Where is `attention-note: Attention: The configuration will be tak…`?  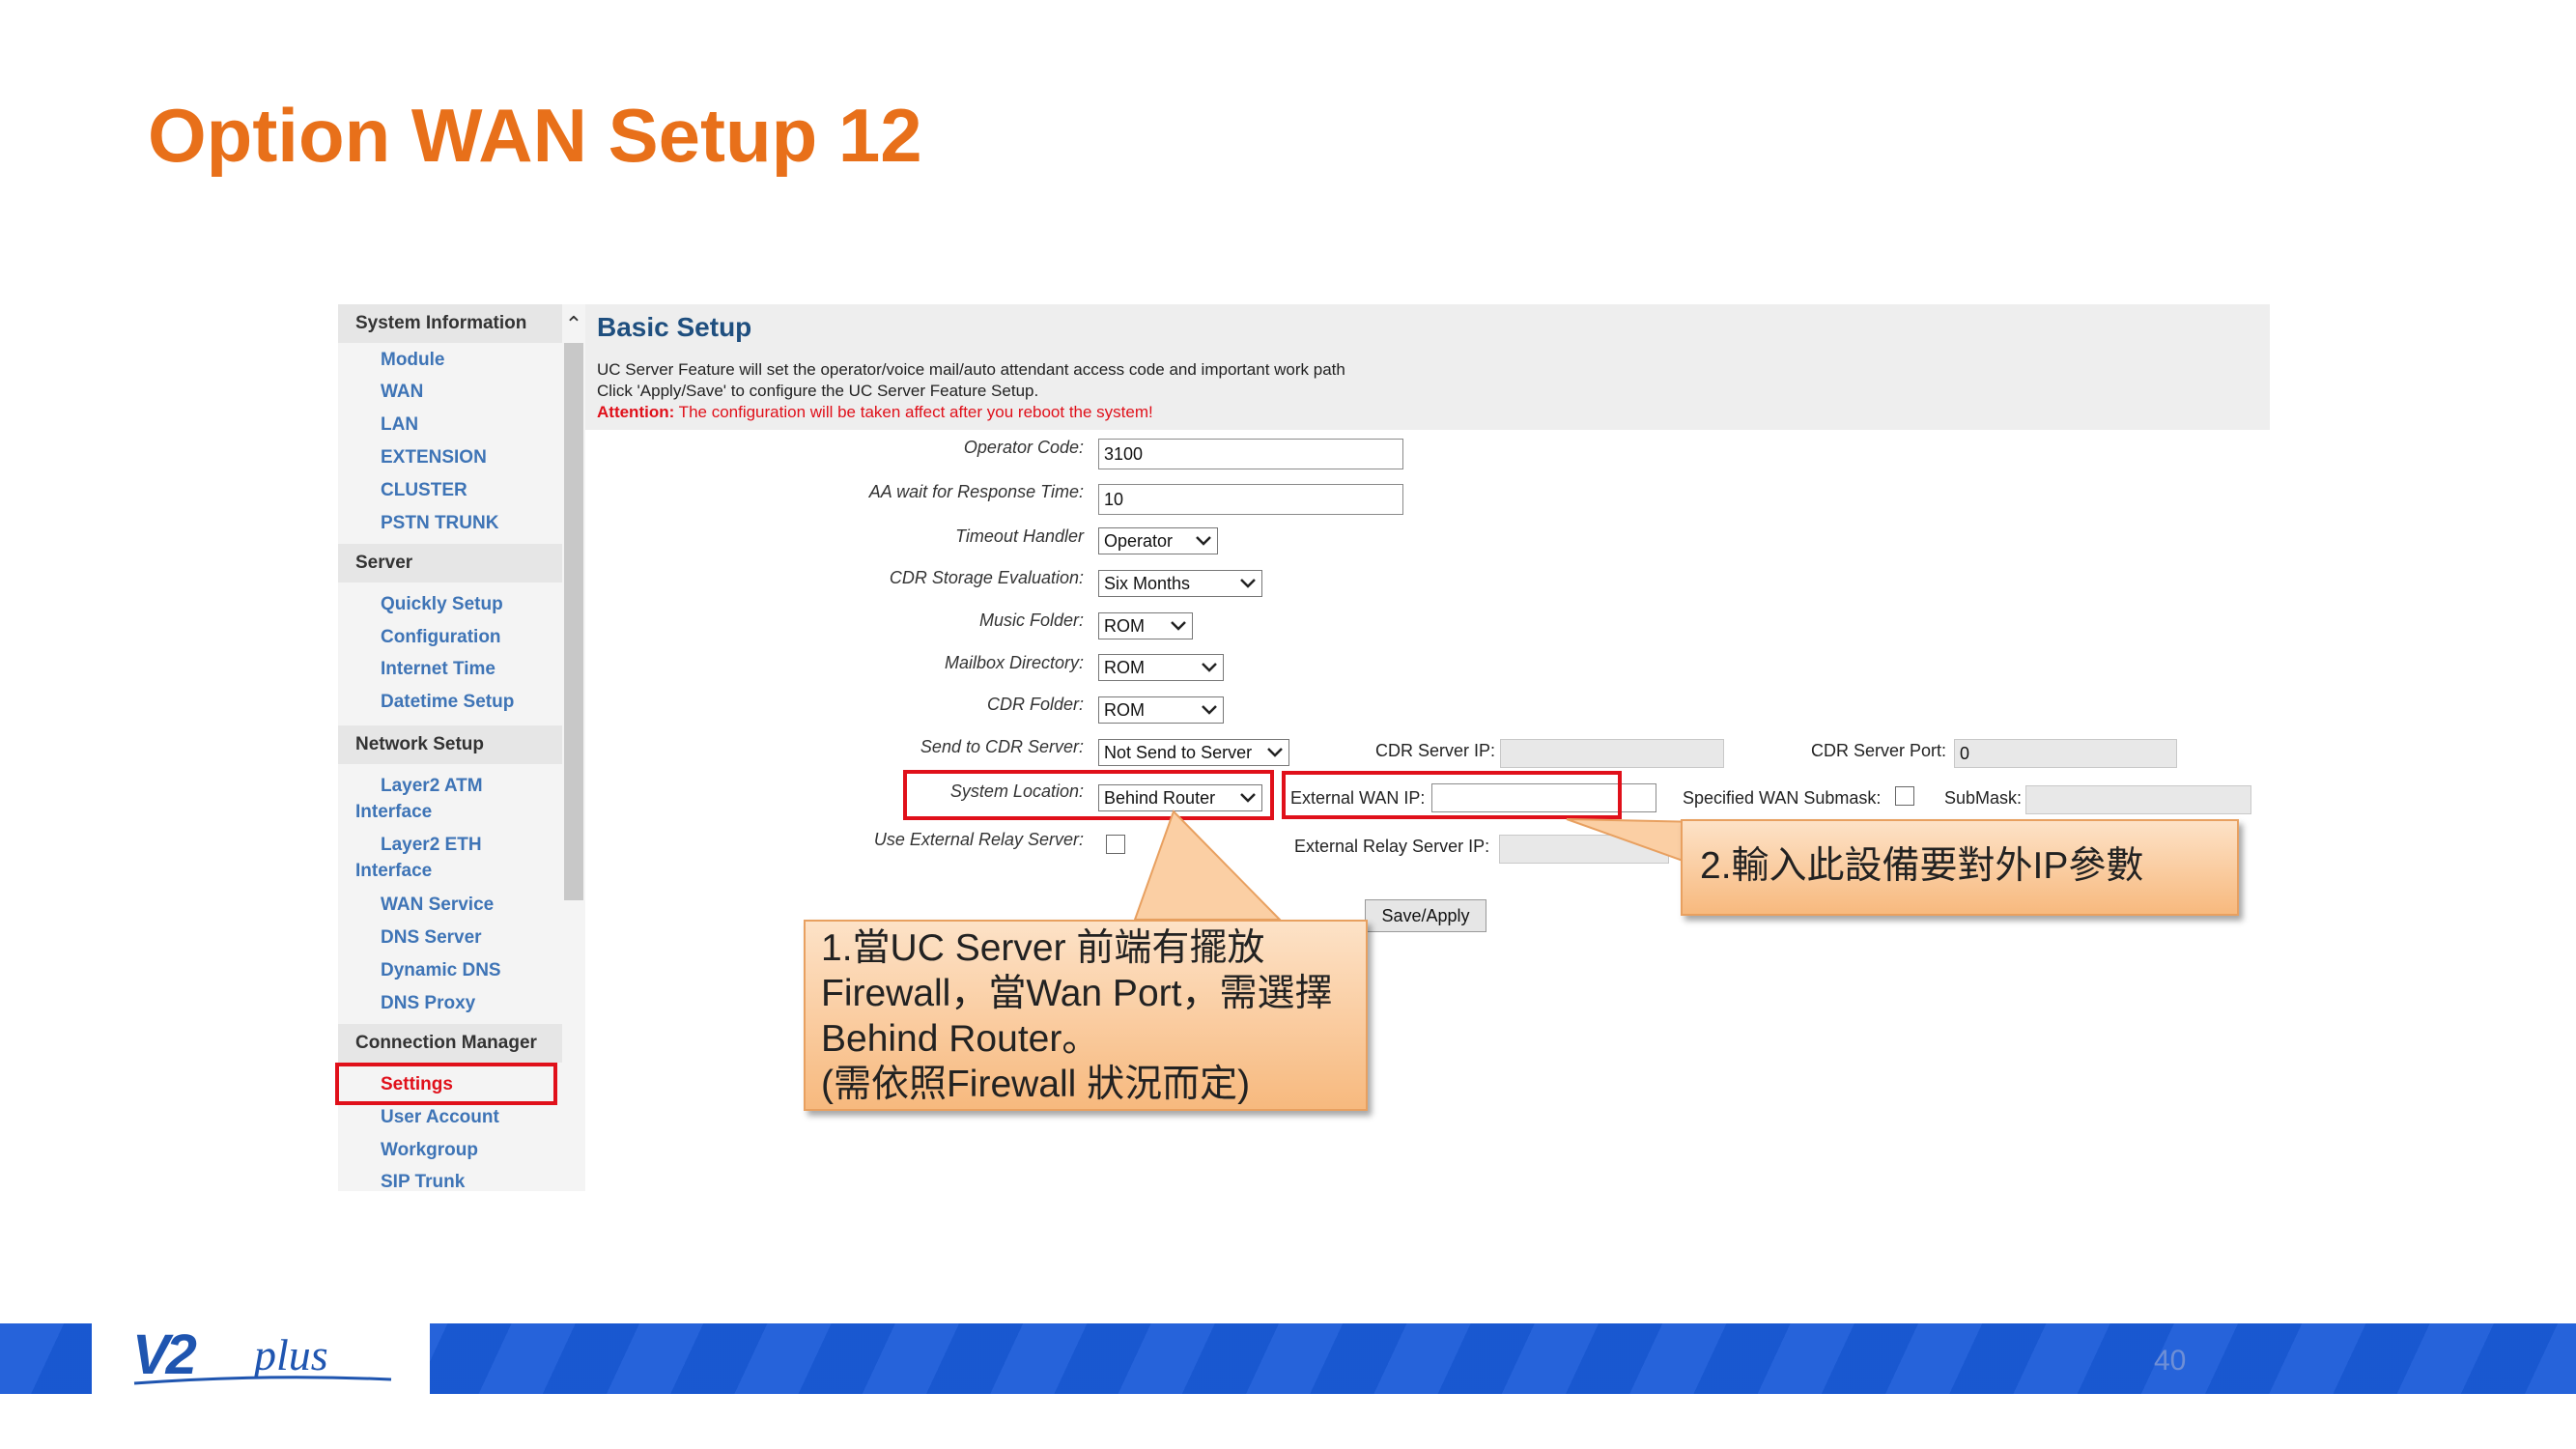
attention-note: Attention: The configuration will be tak… is located at coordinates (875, 412).